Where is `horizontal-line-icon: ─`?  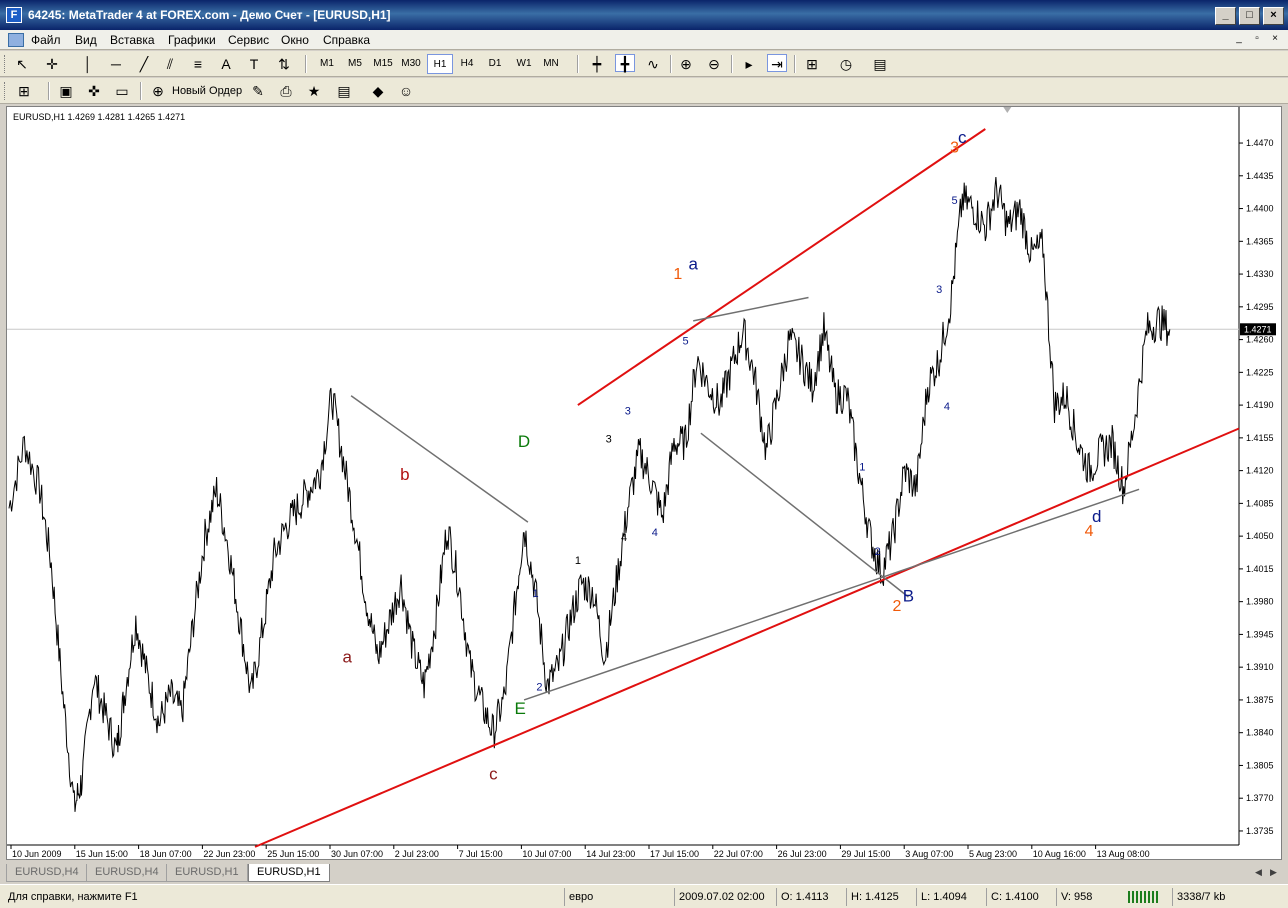
horizontal-line-icon: ─ is located at coordinates (116, 64).